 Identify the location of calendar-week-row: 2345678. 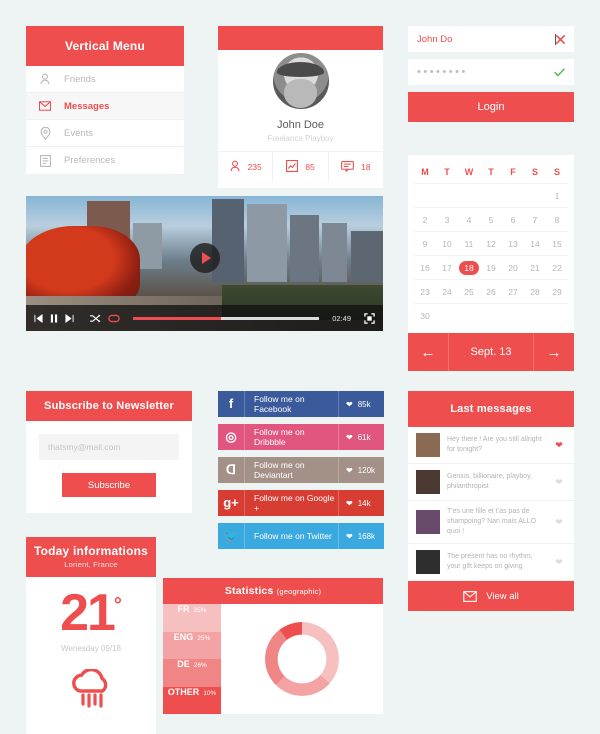
(491, 219).